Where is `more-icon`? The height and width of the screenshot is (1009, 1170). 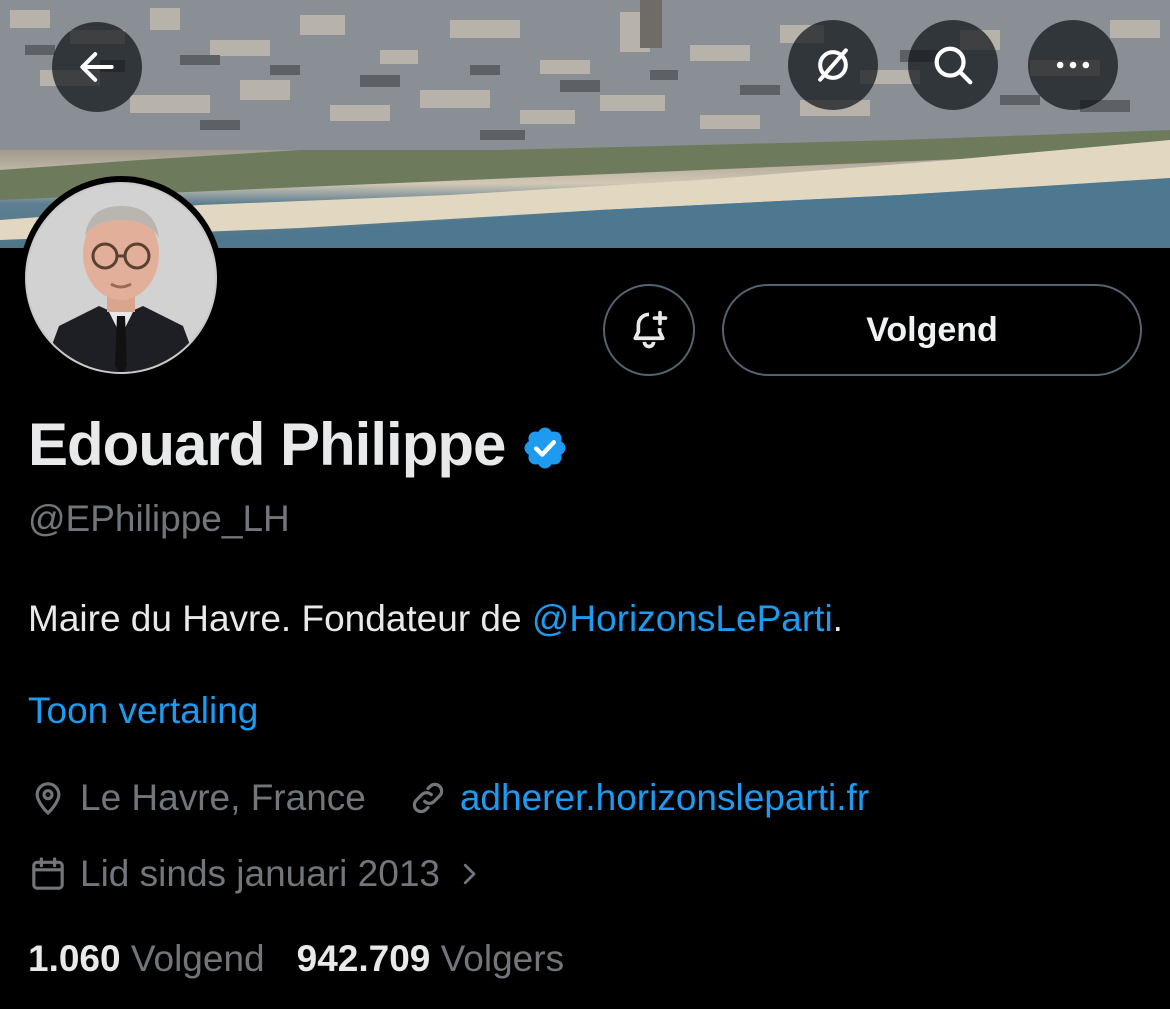 more-icon is located at coordinates (1073, 65).